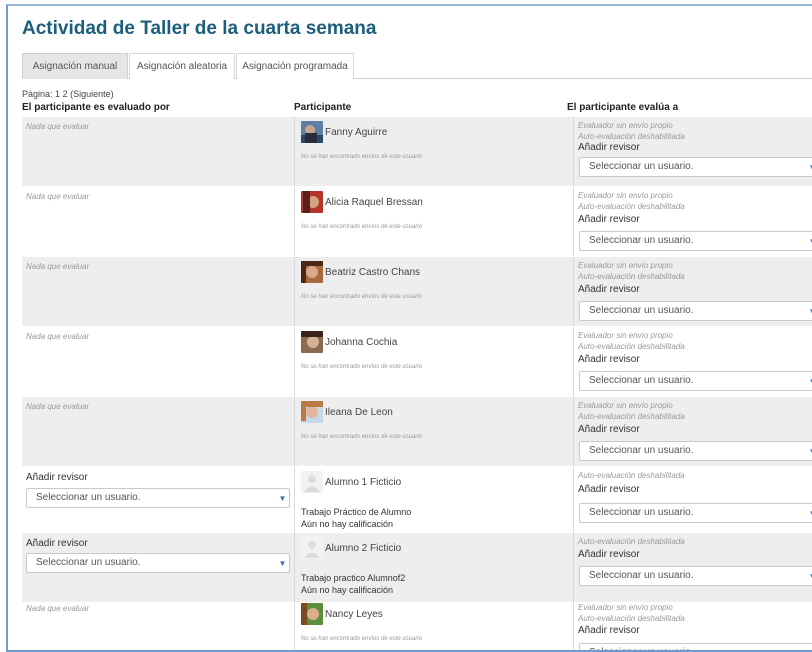  What do you see at coordinates (361, 342) in the screenshot?
I see `participant-name: Johanna Cochia` at bounding box center [361, 342].